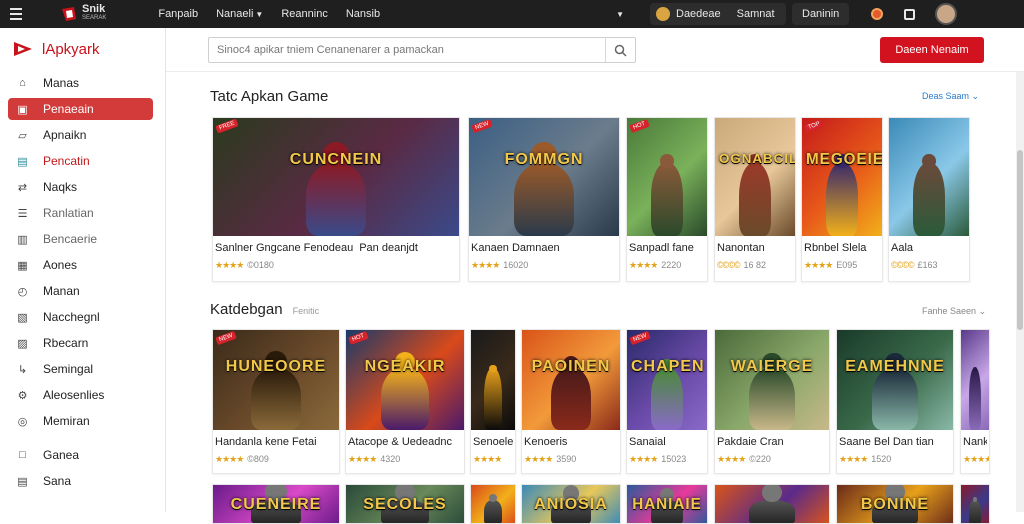 The image size is (1024, 524). What do you see at coordinates (276, 504) in the screenshot?
I see `game-card: CUENEIRE` at bounding box center [276, 504].